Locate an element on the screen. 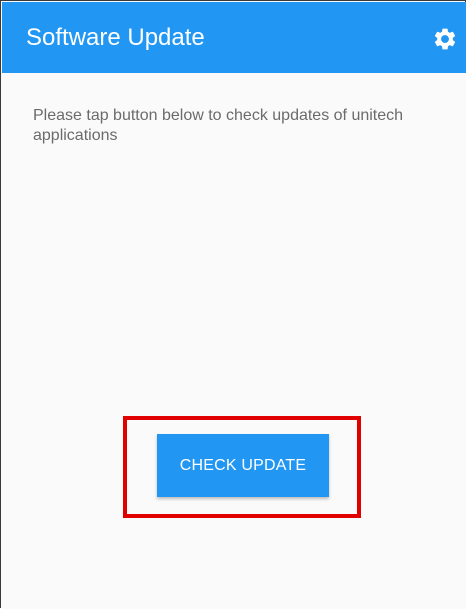 This screenshot has width=467, height=609. app-bar: Software Update is located at coordinates (234, 37).